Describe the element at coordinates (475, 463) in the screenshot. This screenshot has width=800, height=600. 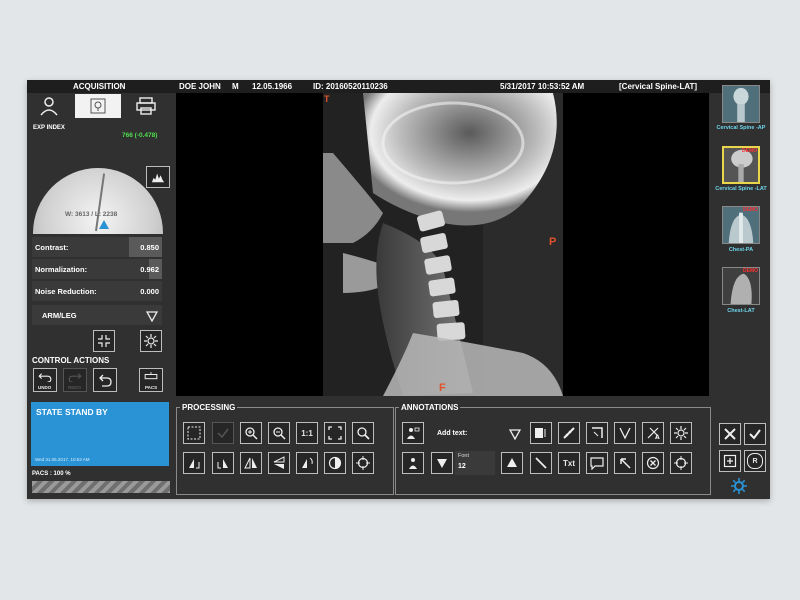
I see `font-size-field: Font 12` at that location.